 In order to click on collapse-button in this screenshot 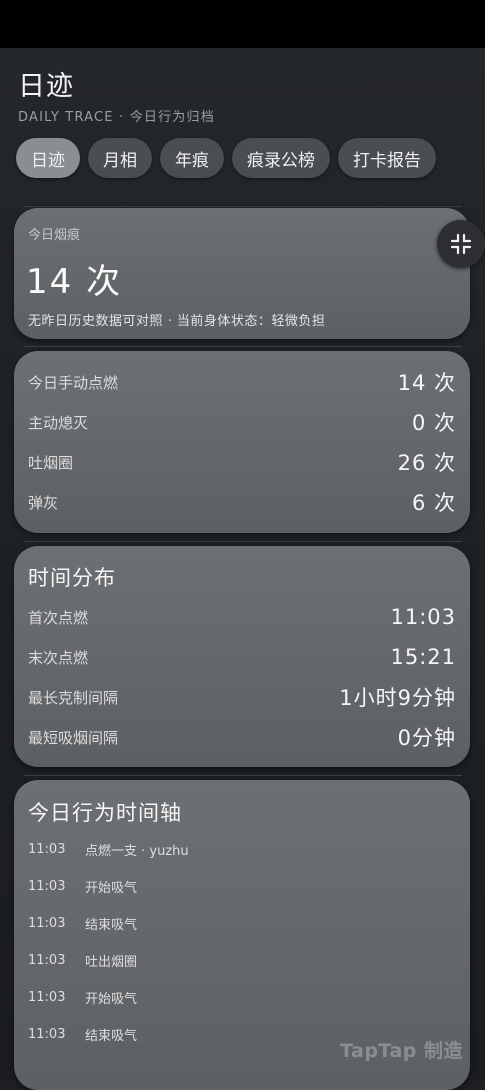, I will do `click(461, 244)`.